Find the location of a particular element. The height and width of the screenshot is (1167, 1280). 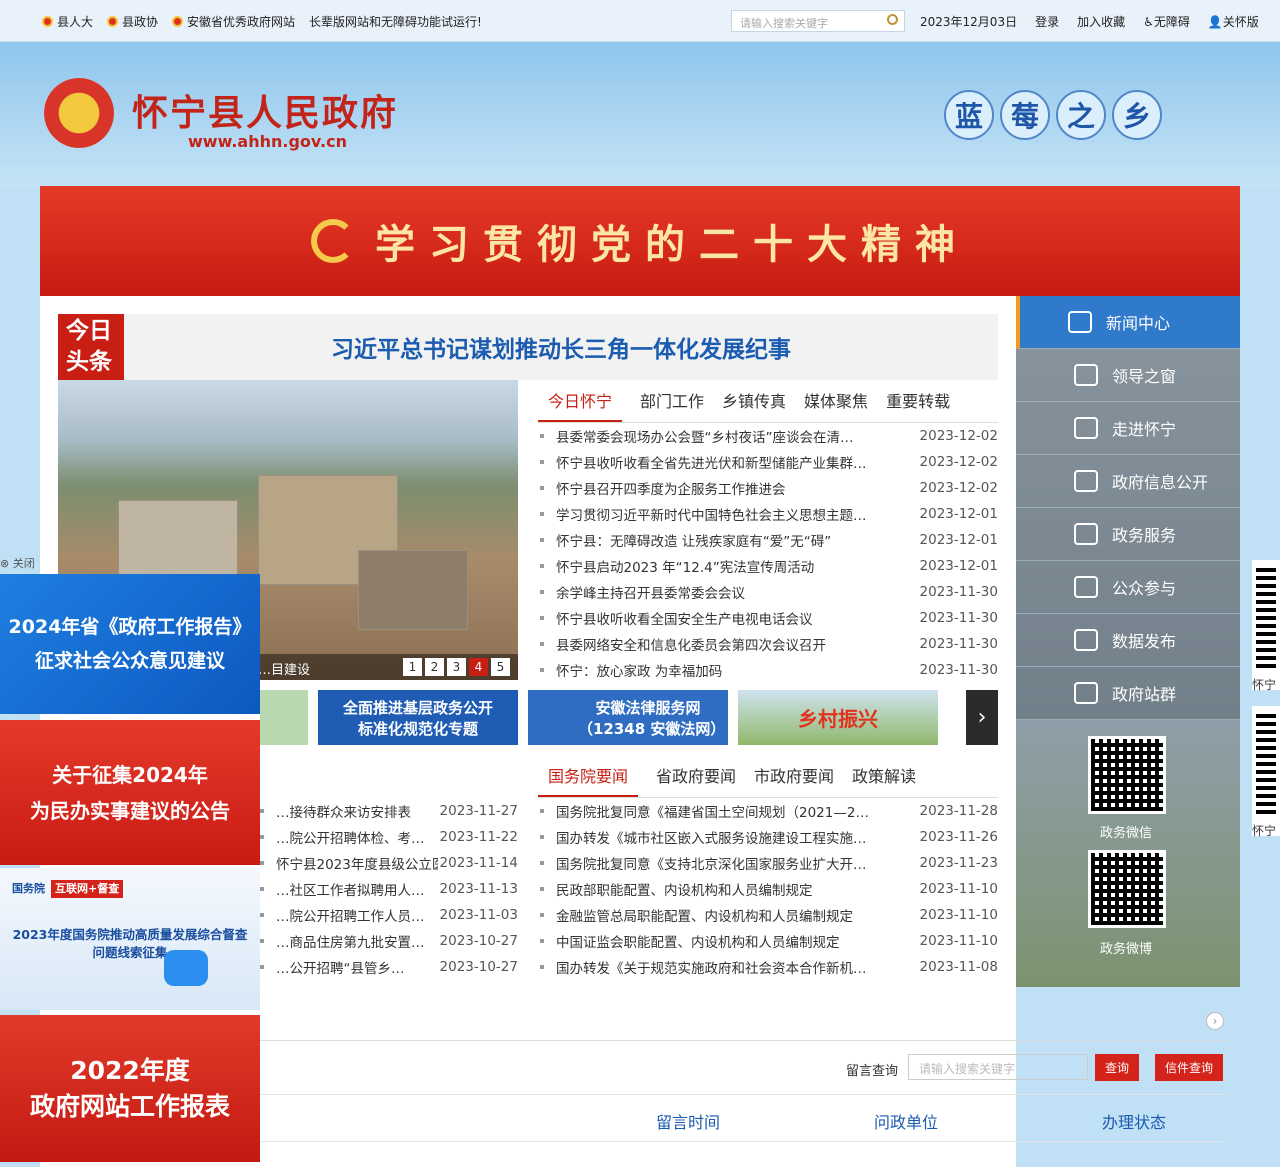

notice-item: 怀宁县2023年度县级公立医院公开招聘工作人员…2023-11-14 is located at coordinates (389, 863).